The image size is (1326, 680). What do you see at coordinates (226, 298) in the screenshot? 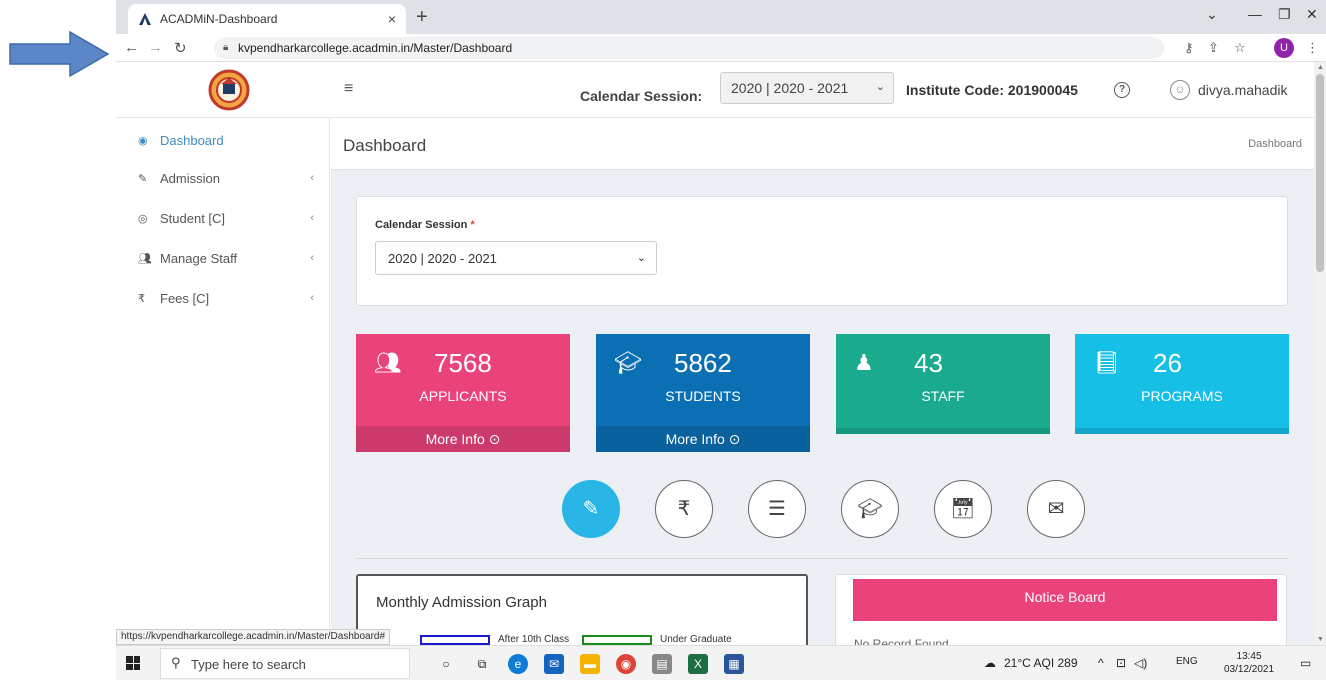
I see `sidebar-item-fees: ₹ Fees [C] ‹` at bounding box center [226, 298].